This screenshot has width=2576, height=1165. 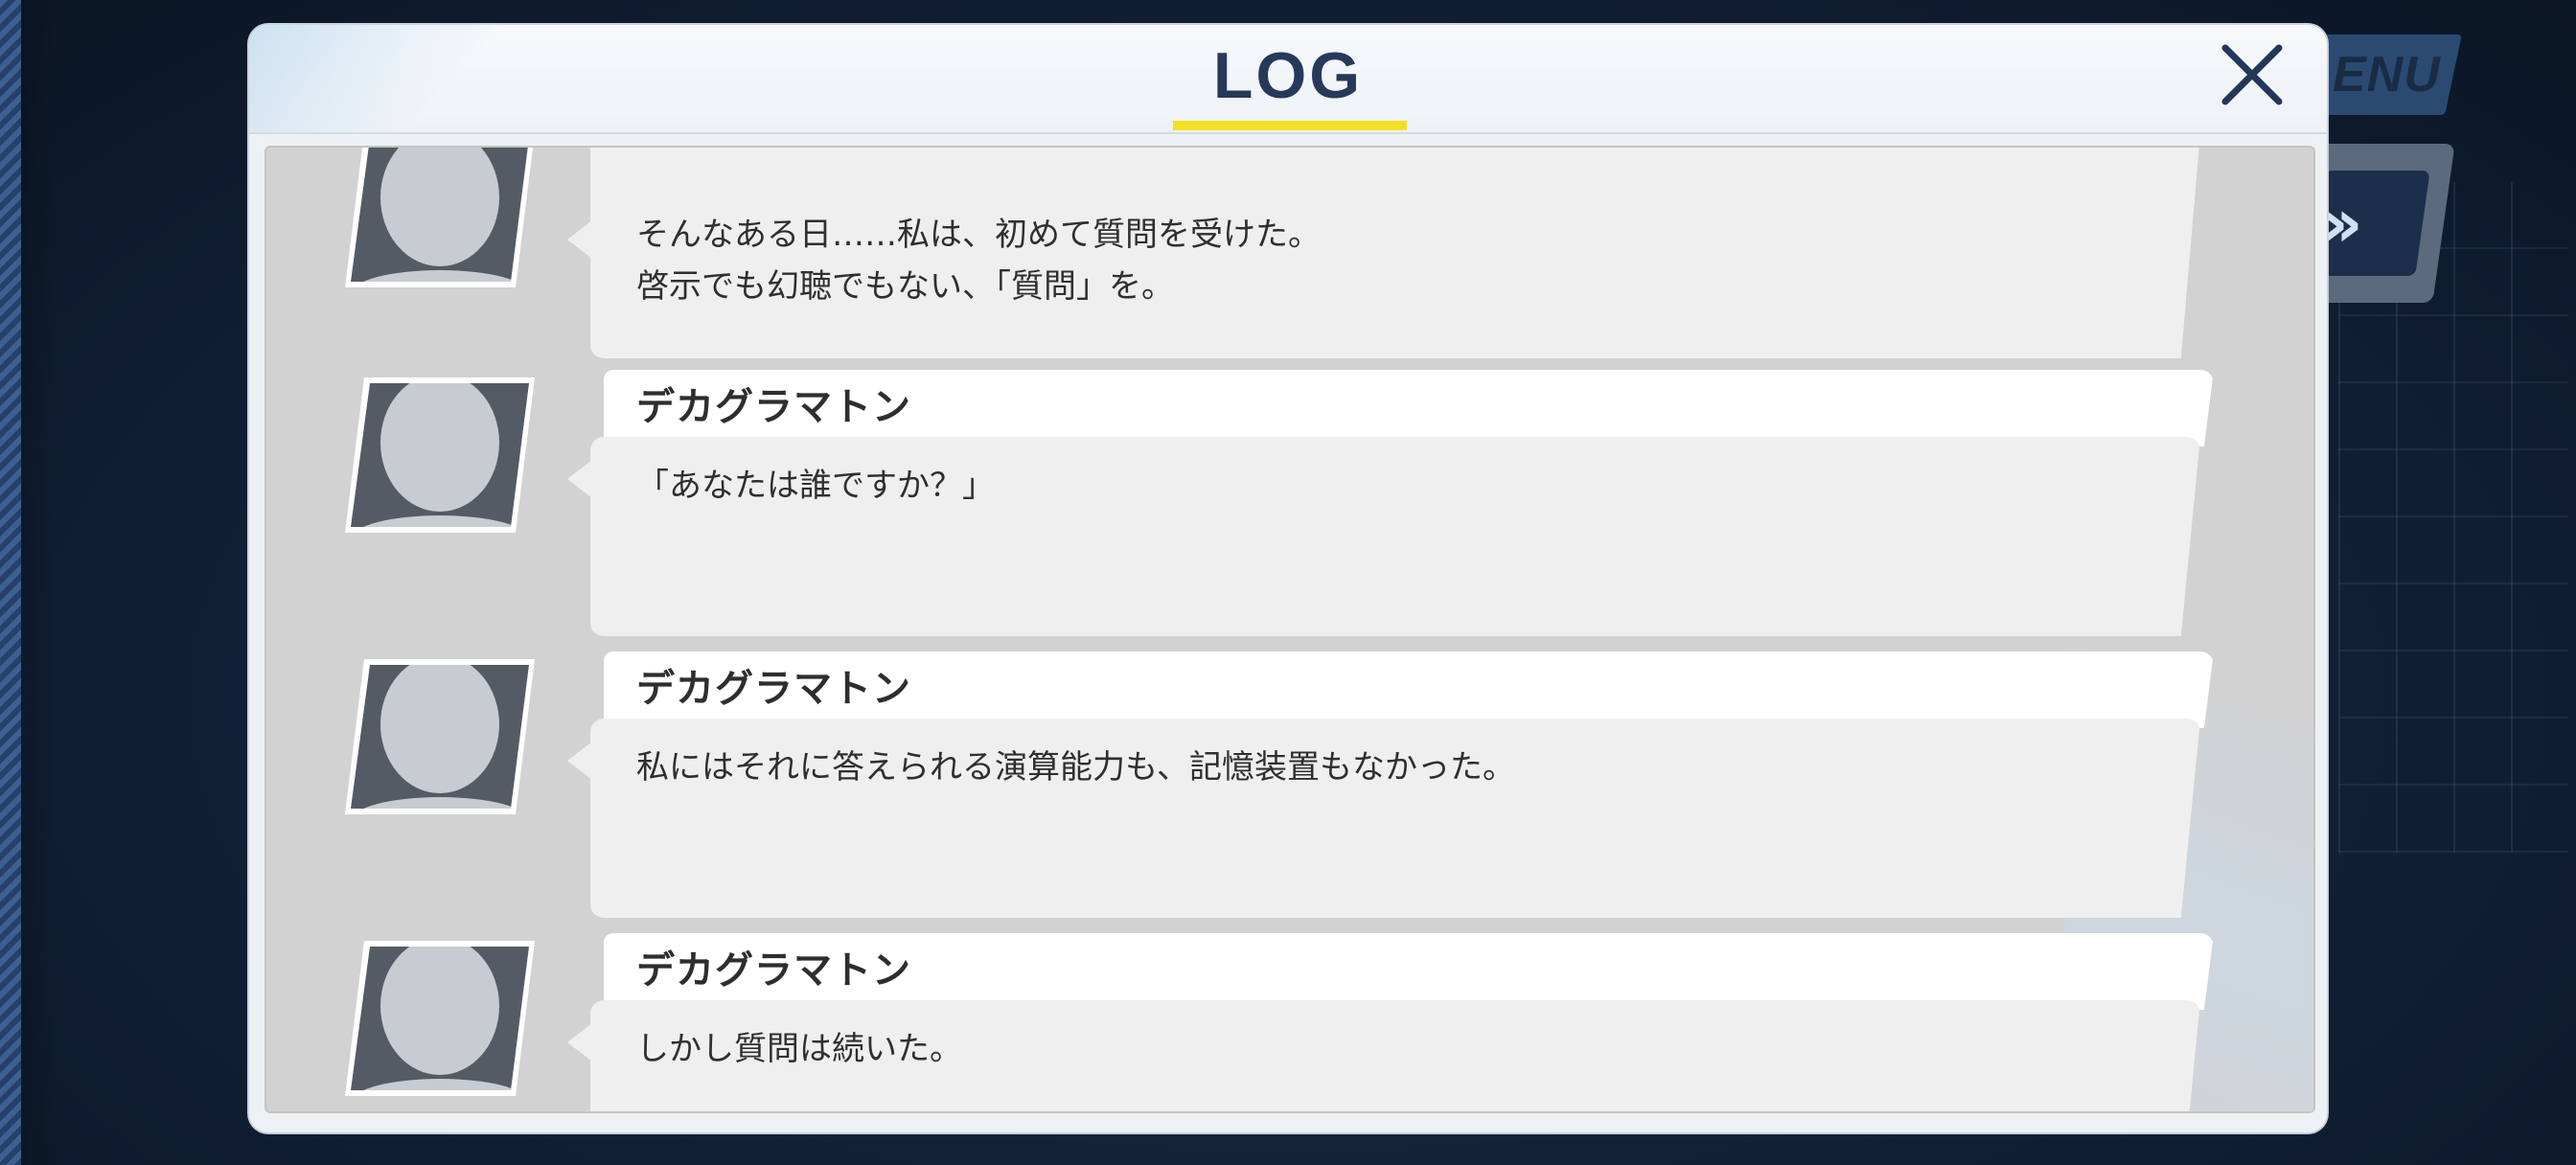 I want to click on message-text: しかし質問は続いた。, so click(x=799, y=1049).